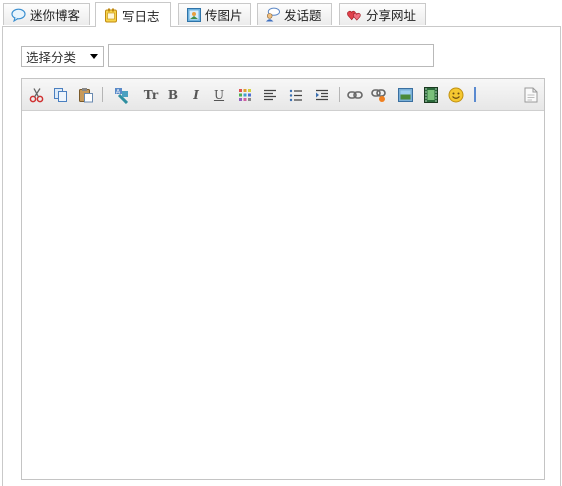 This screenshot has height=486, width=562. What do you see at coordinates (94, 56) in the screenshot?
I see `chevron-down-icon` at bounding box center [94, 56].